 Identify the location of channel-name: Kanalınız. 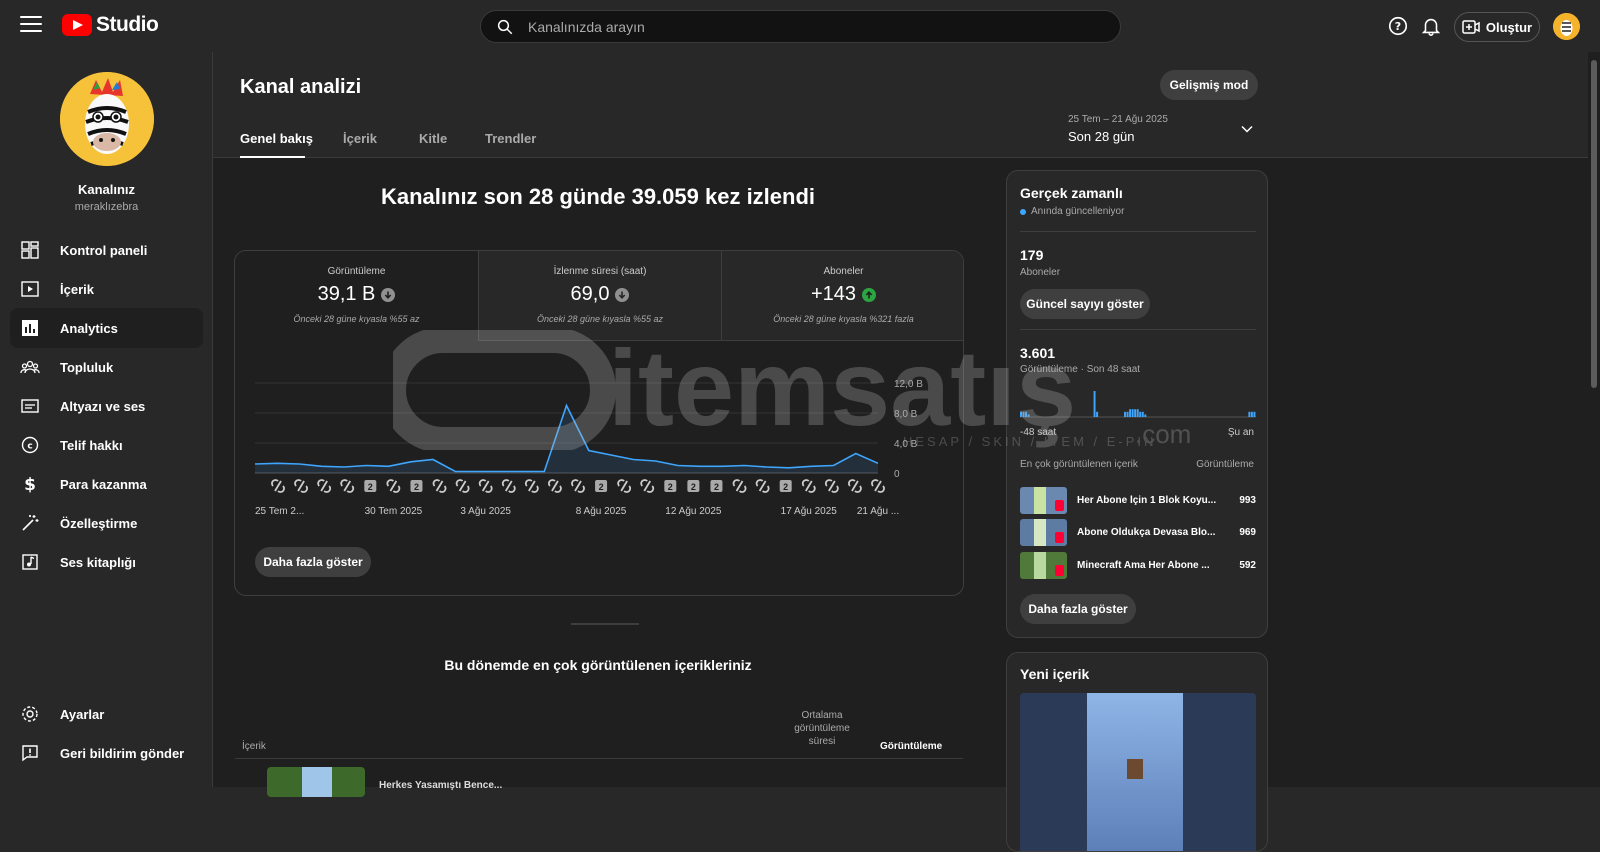
(106, 189).